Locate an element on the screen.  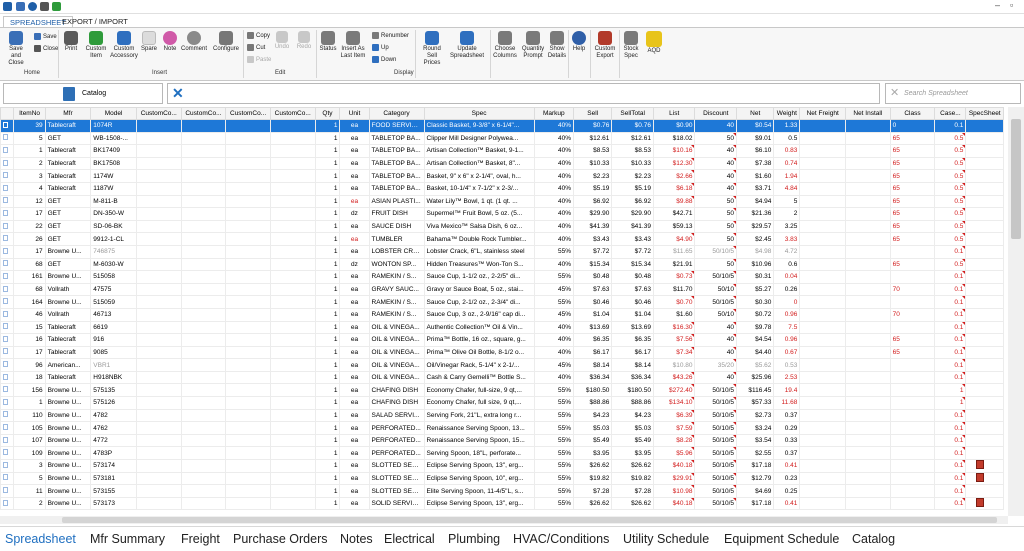
cell-model: 573181 is located at coordinates (113, 478).